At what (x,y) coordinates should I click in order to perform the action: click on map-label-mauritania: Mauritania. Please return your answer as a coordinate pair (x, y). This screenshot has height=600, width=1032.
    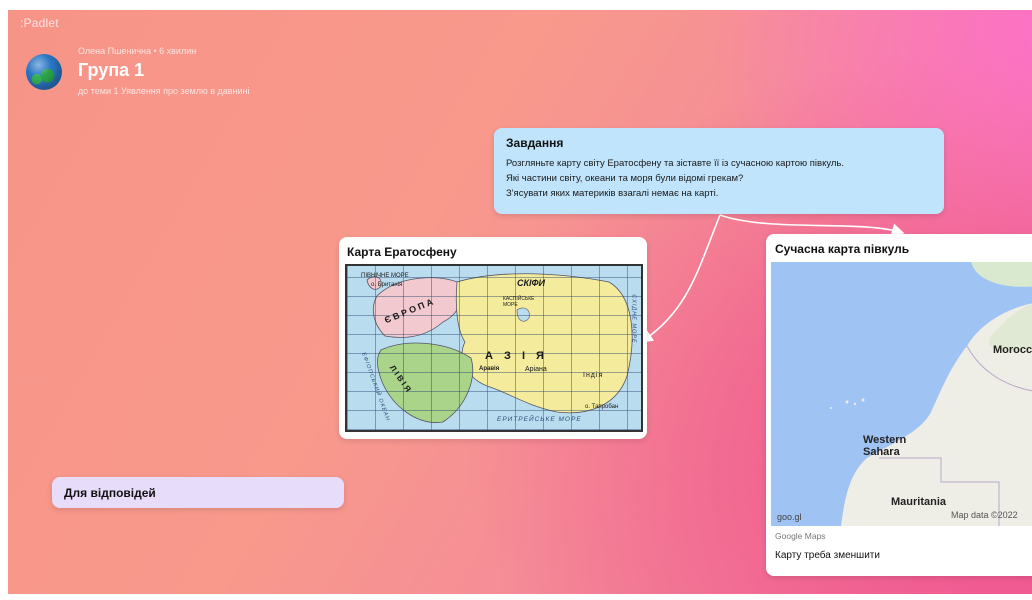
    Looking at the image, I should click on (919, 502).